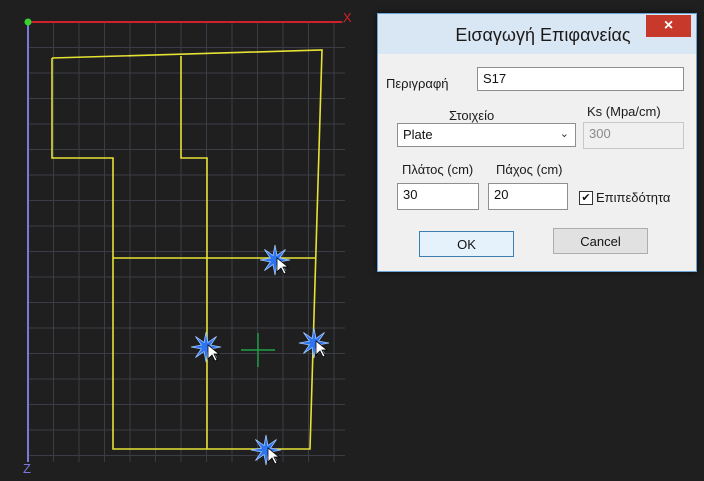 This screenshot has height=481, width=704. What do you see at coordinates (438, 196) in the screenshot?
I see `width-input: 30` at bounding box center [438, 196].